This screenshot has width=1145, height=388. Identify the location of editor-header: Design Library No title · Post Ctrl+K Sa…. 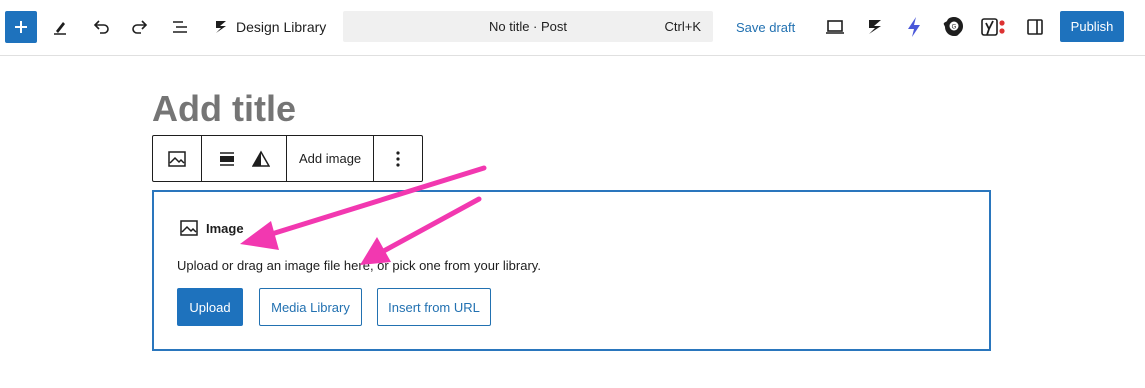
(572, 28).